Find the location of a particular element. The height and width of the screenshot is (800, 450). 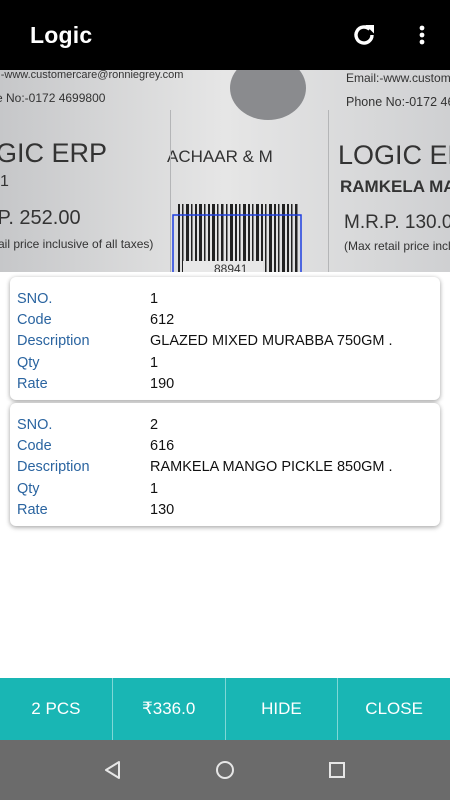

left-label-edge is located at coordinates (170, 191).